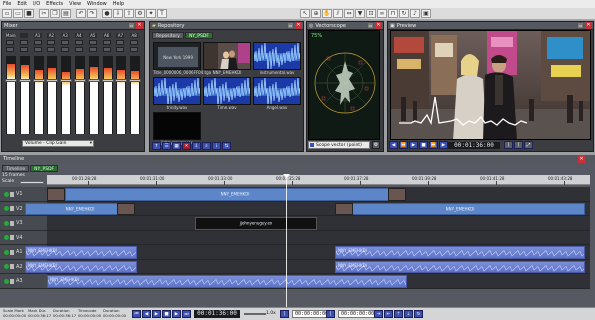  What do you see at coordinates (376, 145) in the screenshot?
I see `scope-settings-icon: ⚙` at bounding box center [376, 145].